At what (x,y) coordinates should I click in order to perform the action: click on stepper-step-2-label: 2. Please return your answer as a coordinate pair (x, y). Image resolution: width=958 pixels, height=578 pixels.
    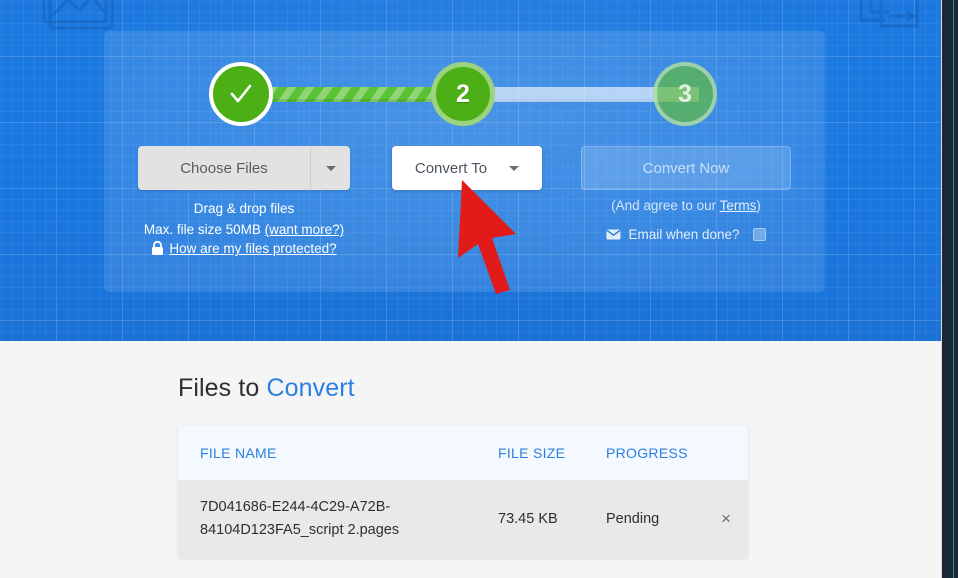
    Looking at the image, I should click on (463, 93).